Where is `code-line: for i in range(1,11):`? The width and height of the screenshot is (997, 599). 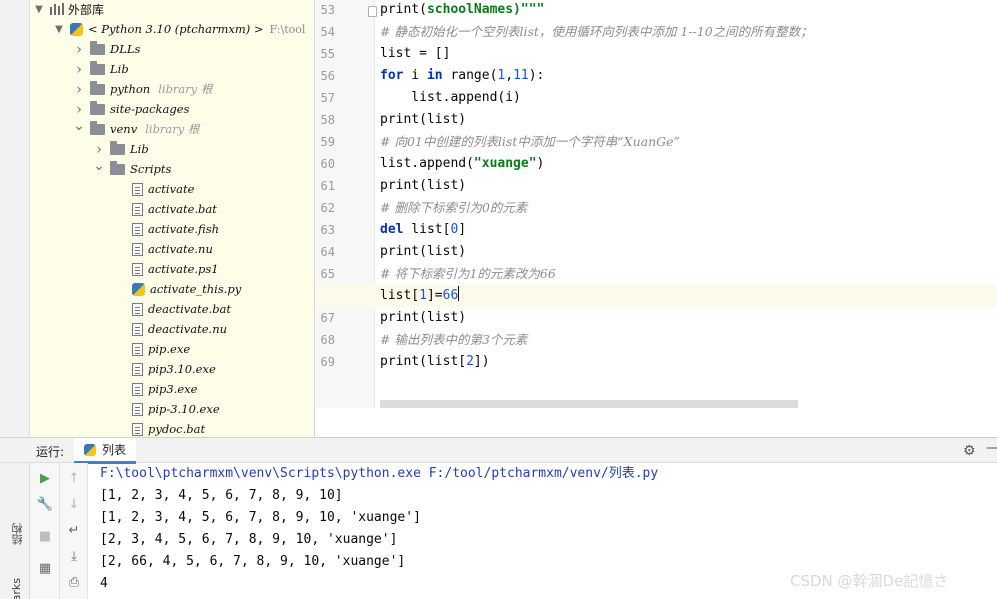
code-line: for i in range(1,11): is located at coordinates (462, 76).